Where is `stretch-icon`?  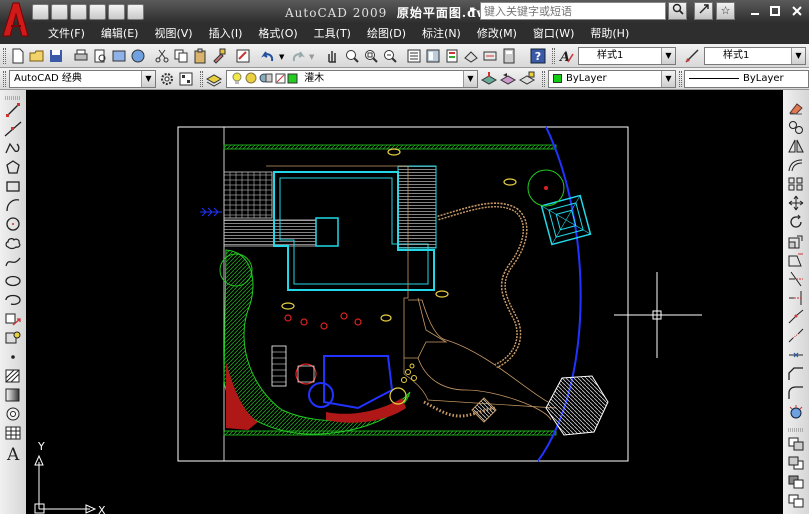
stretch-icon is located at coordinates (796, 260).